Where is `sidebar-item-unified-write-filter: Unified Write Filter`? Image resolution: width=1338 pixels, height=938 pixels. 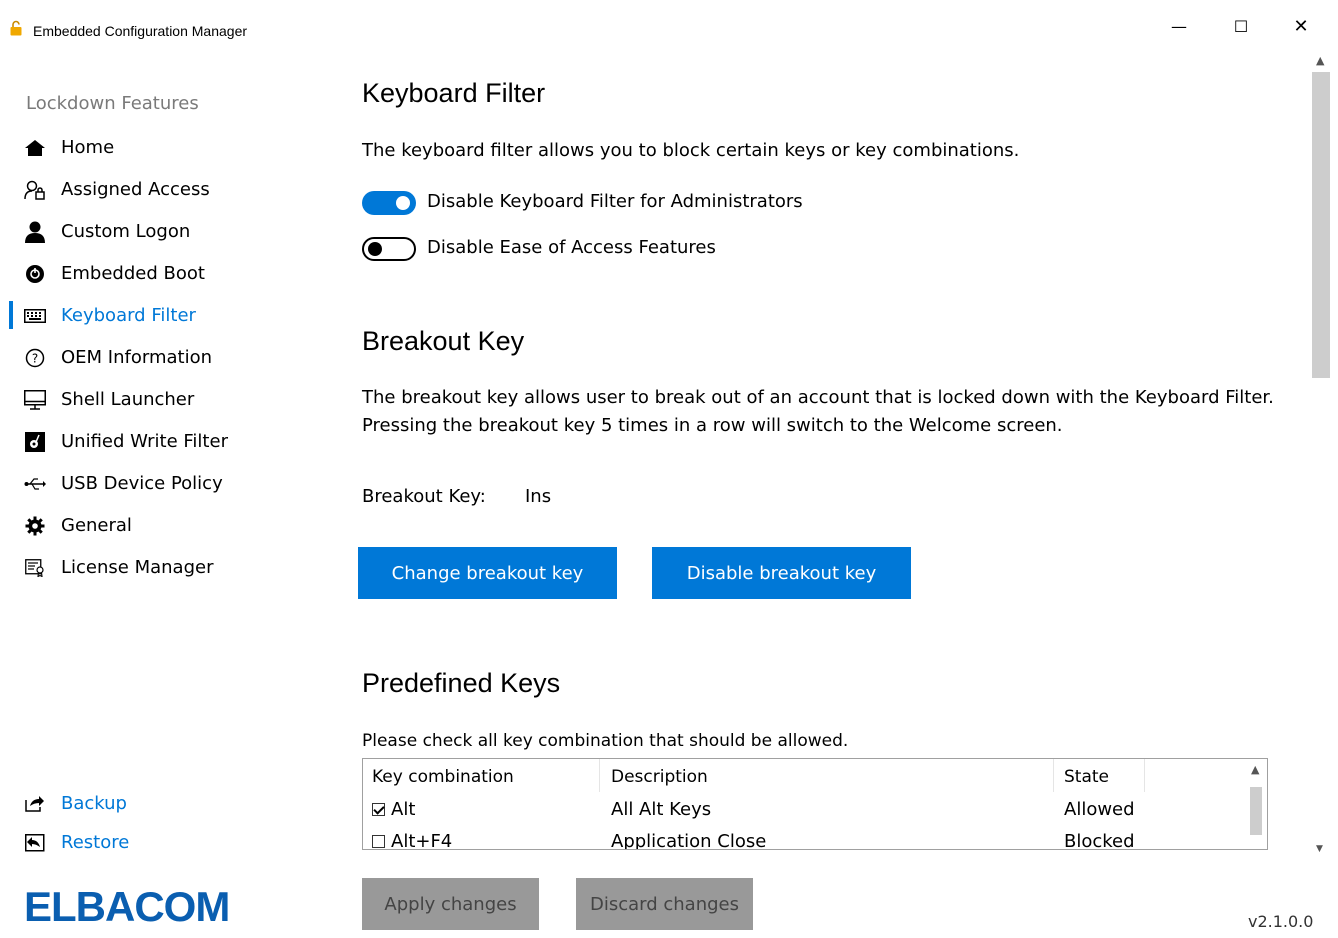
sidebar-item-unified-write-filter: Unified Write Filter is located at coordinates (165, 441).